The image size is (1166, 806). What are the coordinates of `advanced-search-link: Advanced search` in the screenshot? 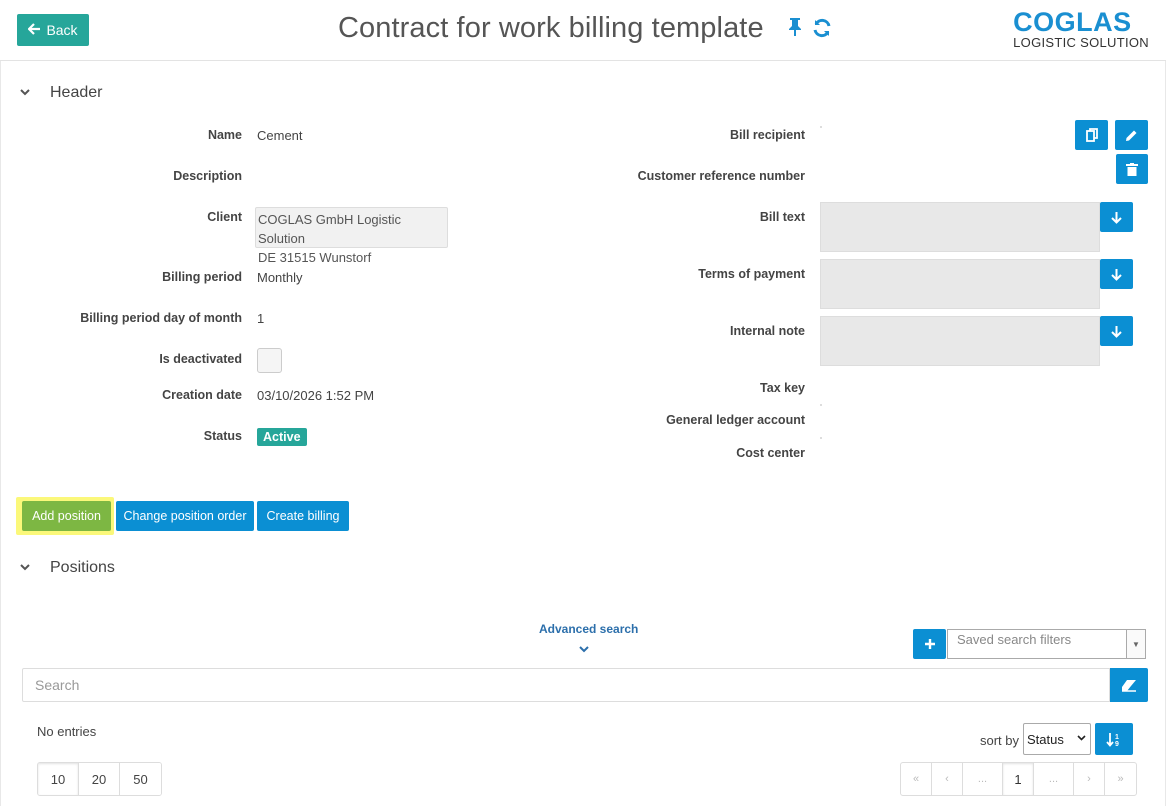 It's located at (588, 629).